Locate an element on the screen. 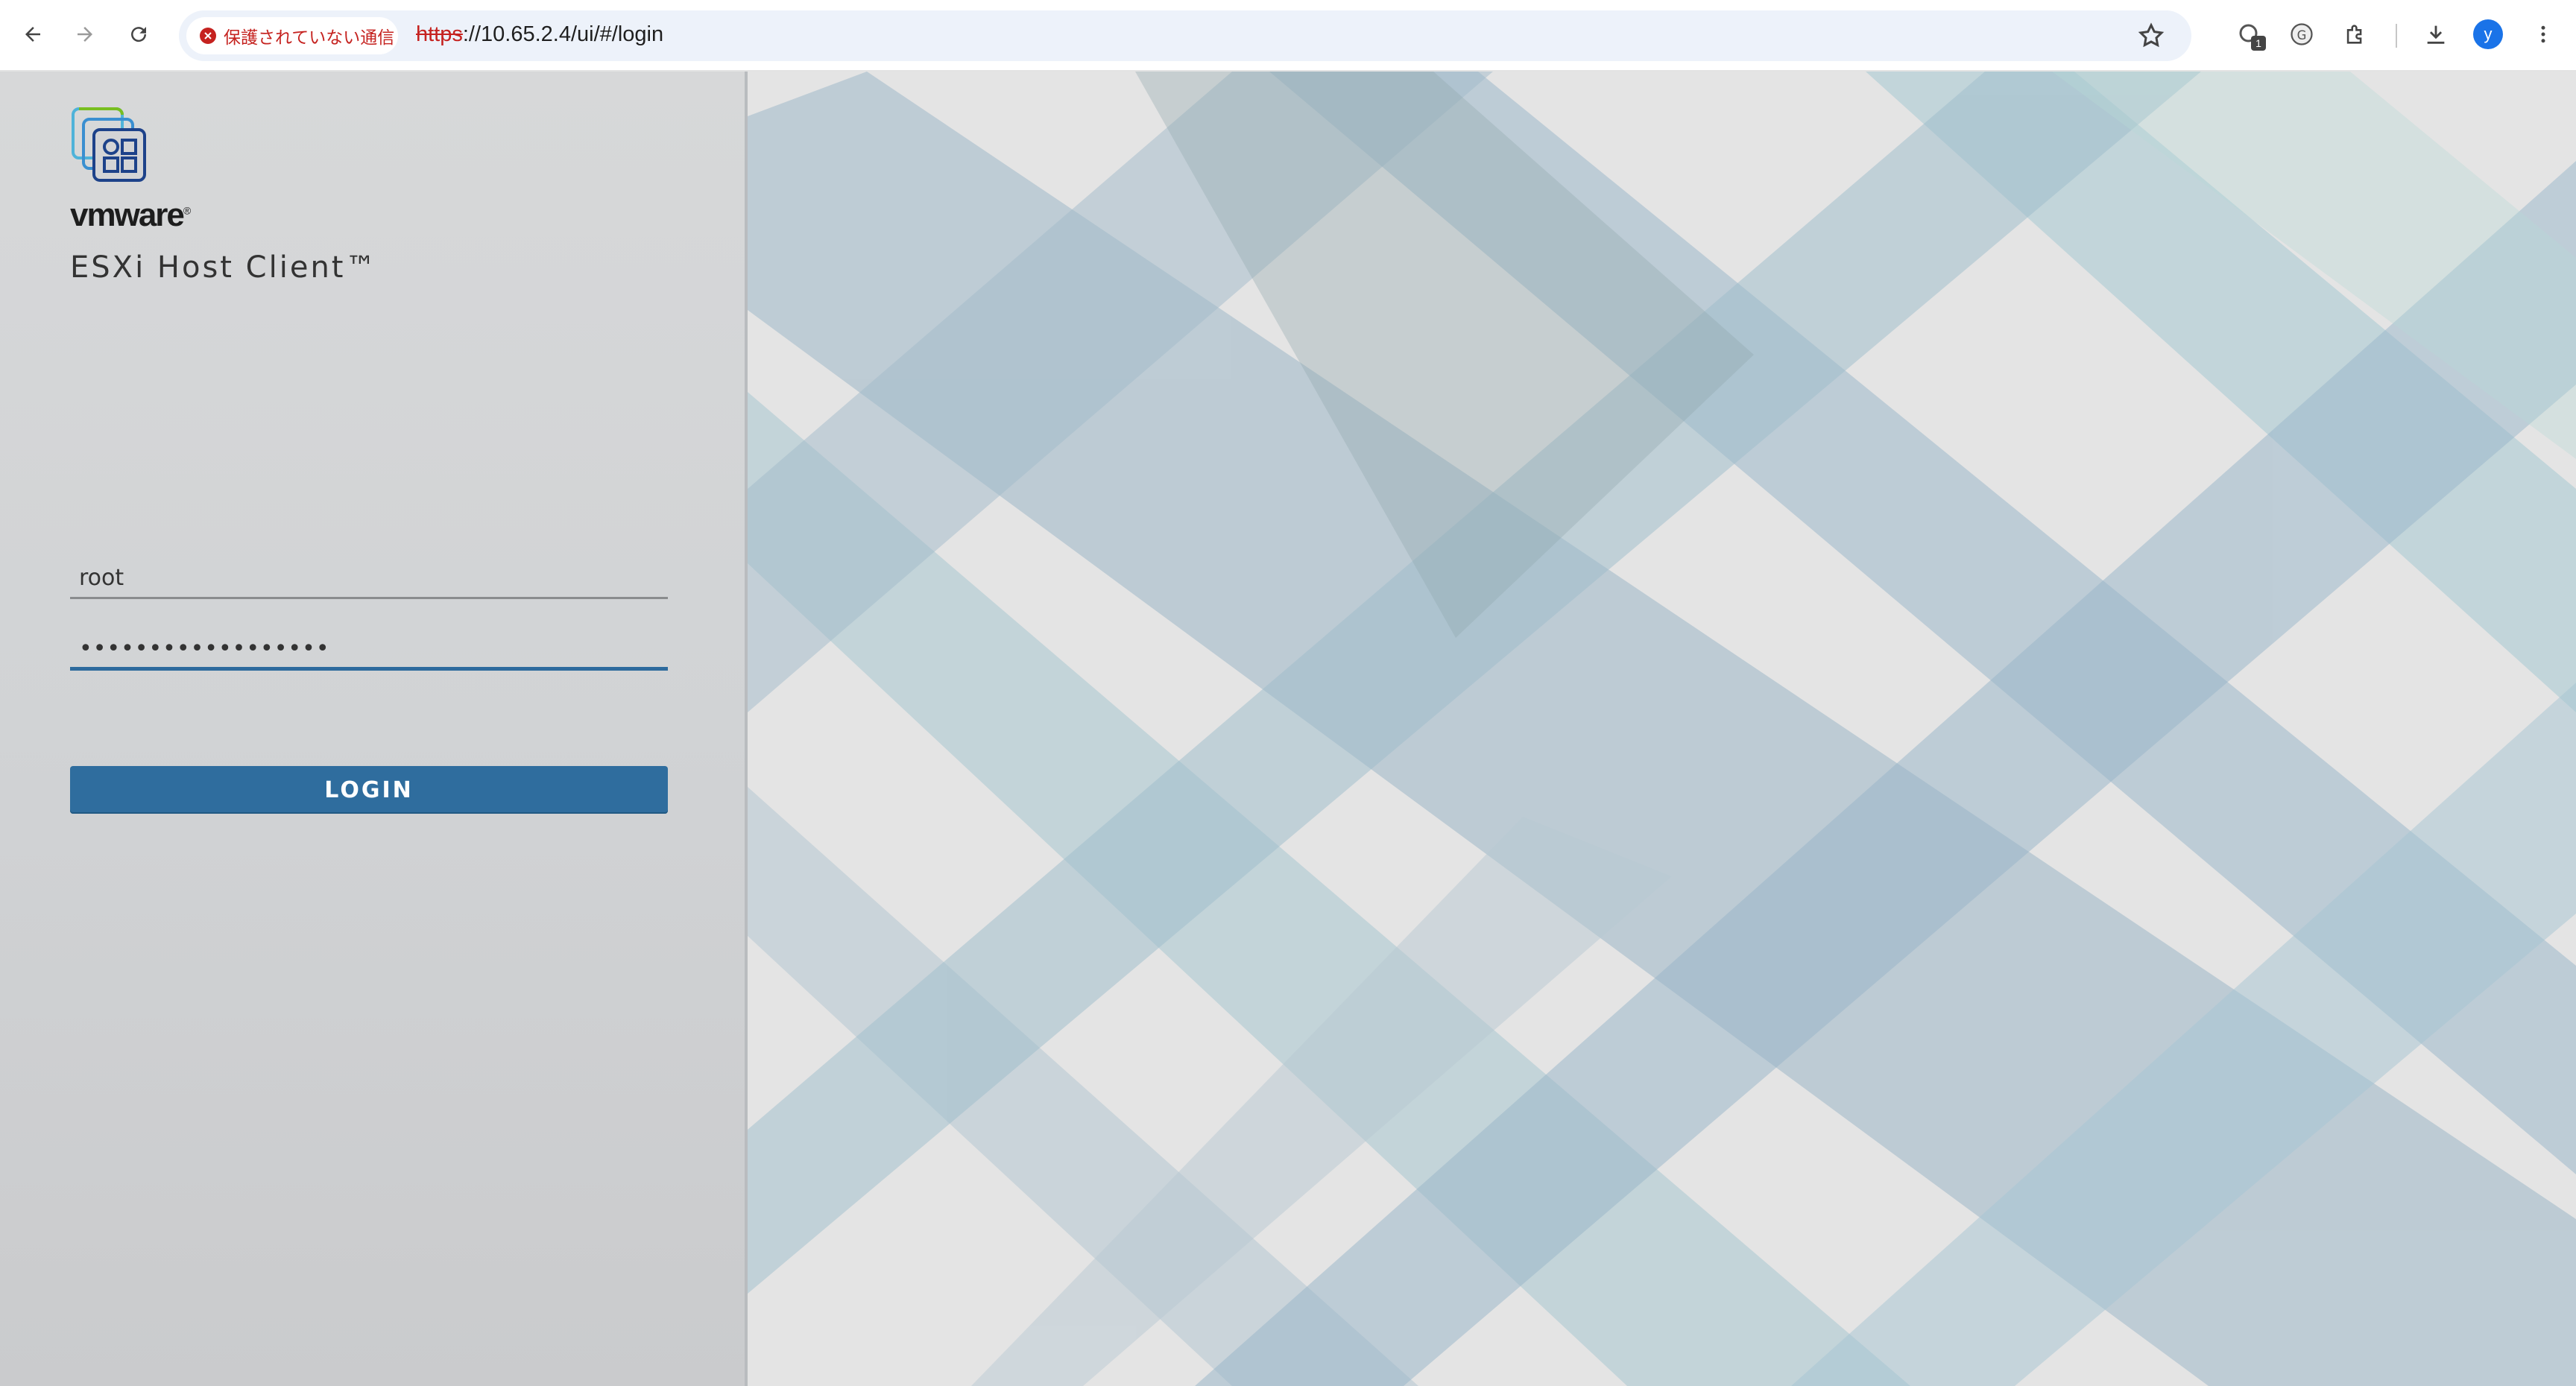 The width and height of the screenshot is (2576, 1386). browser-menu-button is located at coordinates (2543, 34).